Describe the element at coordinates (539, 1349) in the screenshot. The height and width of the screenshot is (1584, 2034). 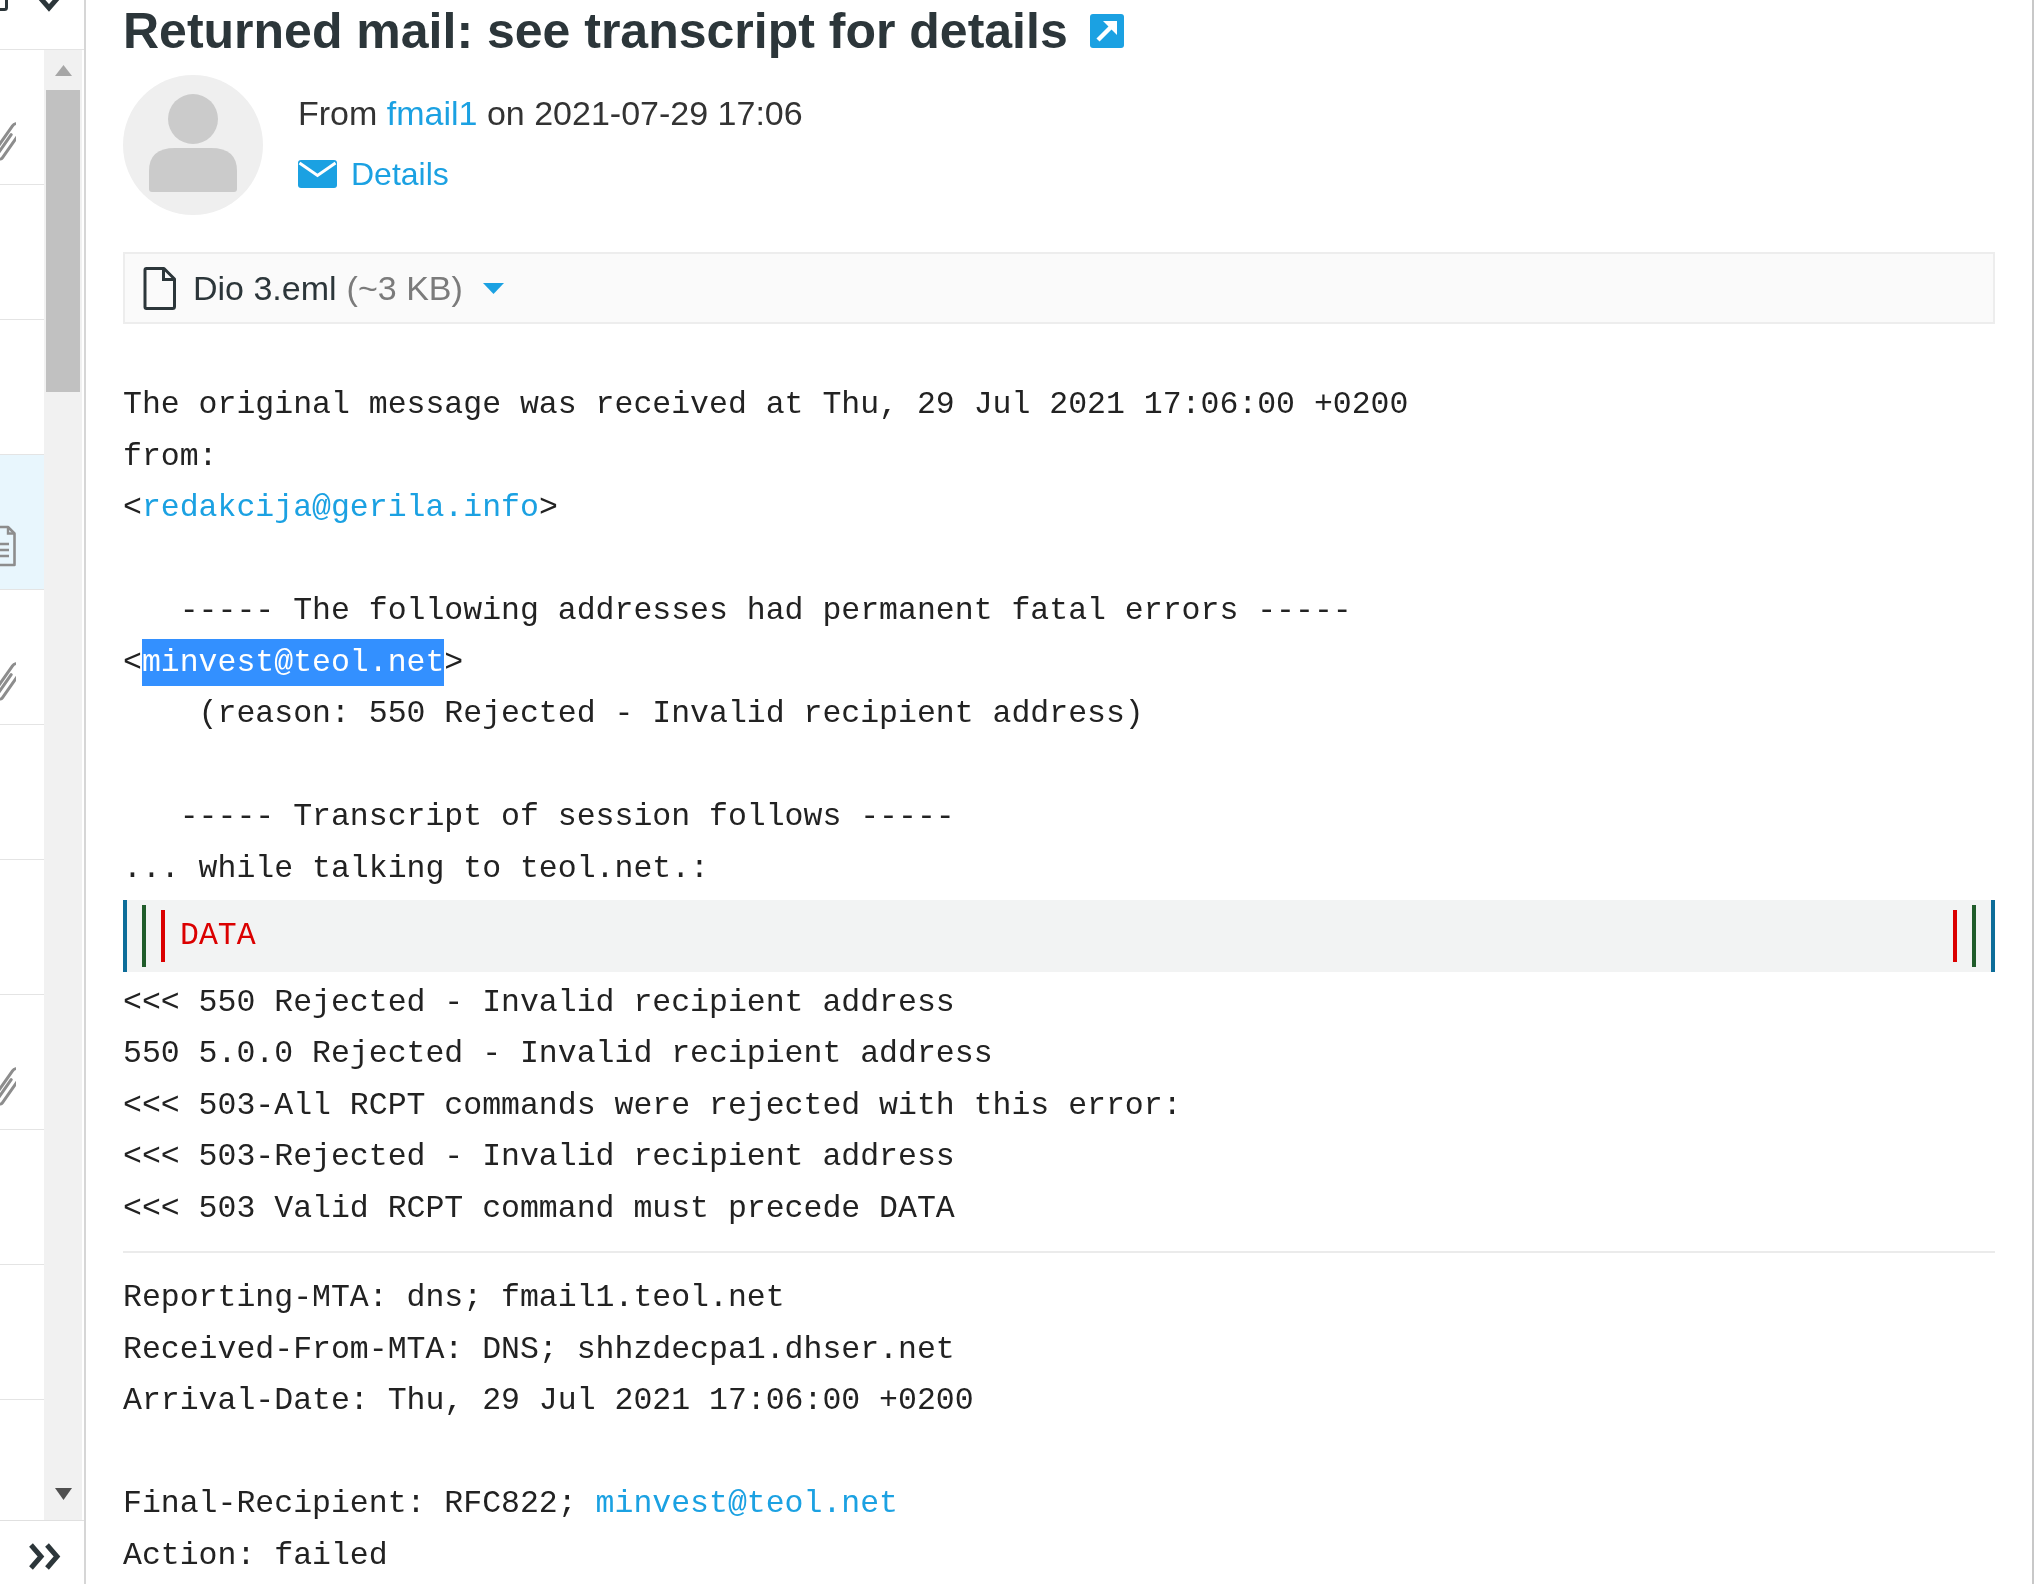
I see `message-line: Received-From-MTA: DNS; shhzdecpa1.dhser.net` at that location.